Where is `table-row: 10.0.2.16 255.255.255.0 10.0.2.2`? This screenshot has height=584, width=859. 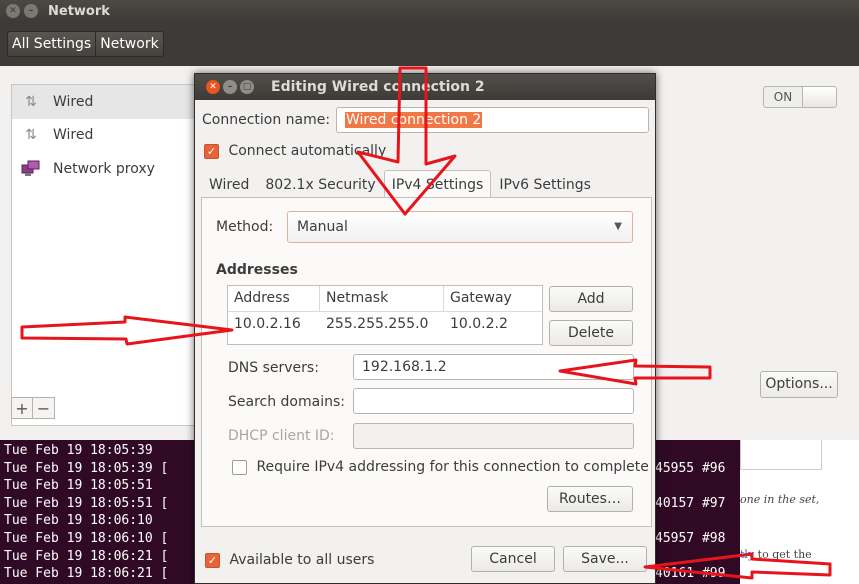
table-row: 10.0.2.16 255.255.255.0 10.0.2.2 is located at coordinates (385, 325).